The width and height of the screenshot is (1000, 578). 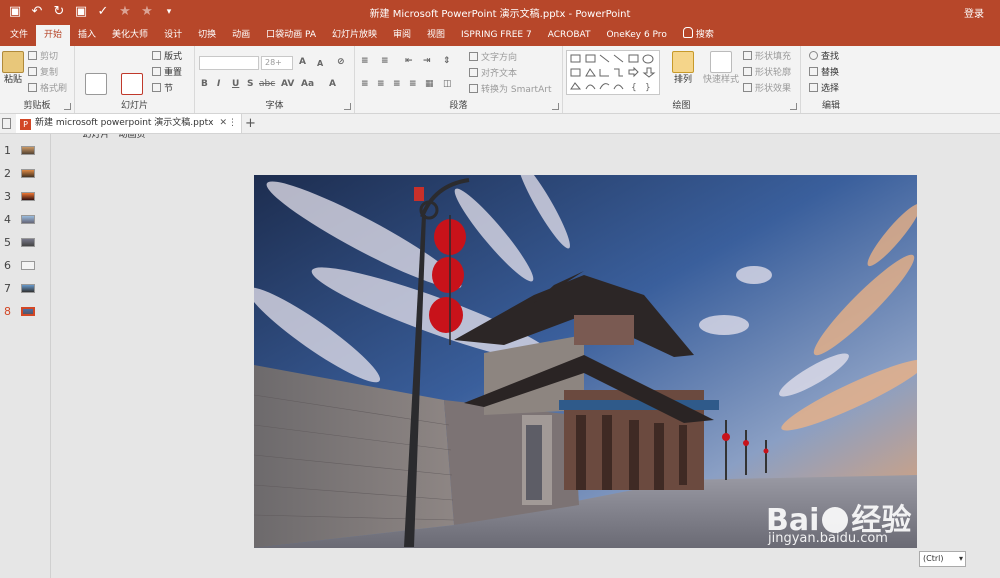 I want to click on select-button: 选择, so click(x=824, y=89).